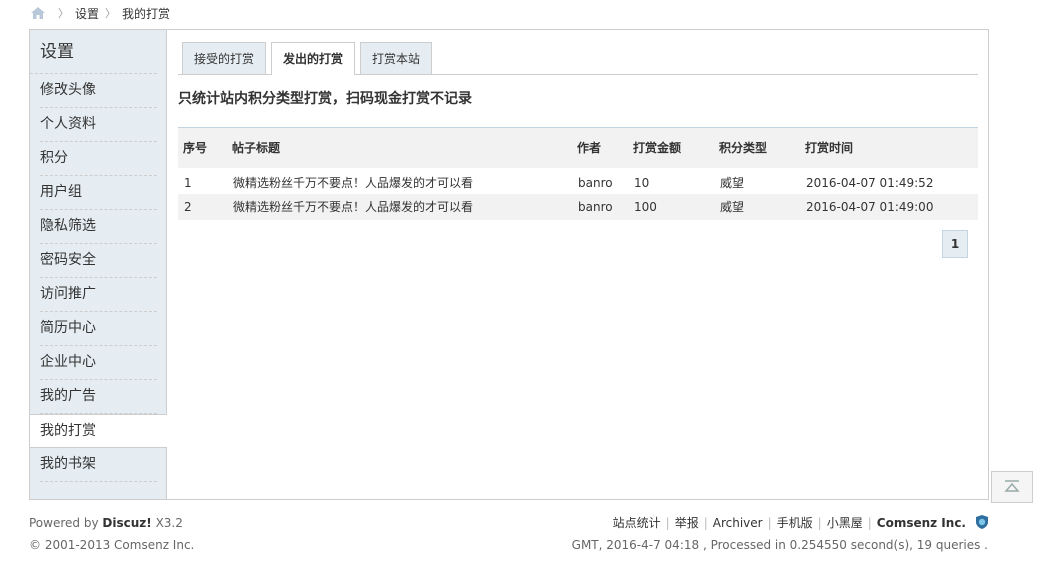 Image resolution: width=1054 pixels, height=574 pixels. I want to click on reward-tabs: 接受的打赏 发出的打赏 打赏本站, so click(578, 58).